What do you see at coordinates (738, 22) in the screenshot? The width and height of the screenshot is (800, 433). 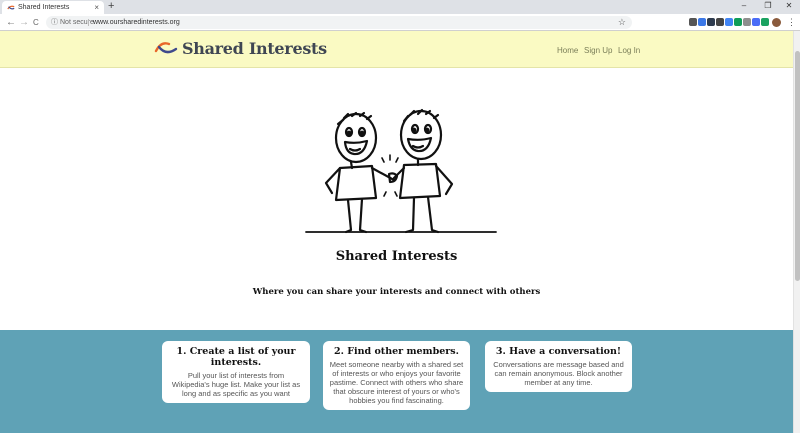 I see `extension-6-icon` at bounding box center [738, 22].